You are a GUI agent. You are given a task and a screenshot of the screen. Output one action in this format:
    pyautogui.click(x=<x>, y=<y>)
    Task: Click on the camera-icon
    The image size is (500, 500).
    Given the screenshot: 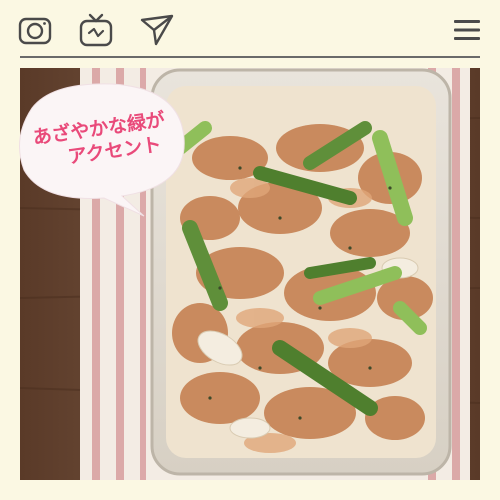 What is the action you would take?
    pyautogui.click(x=35, y=30)
    